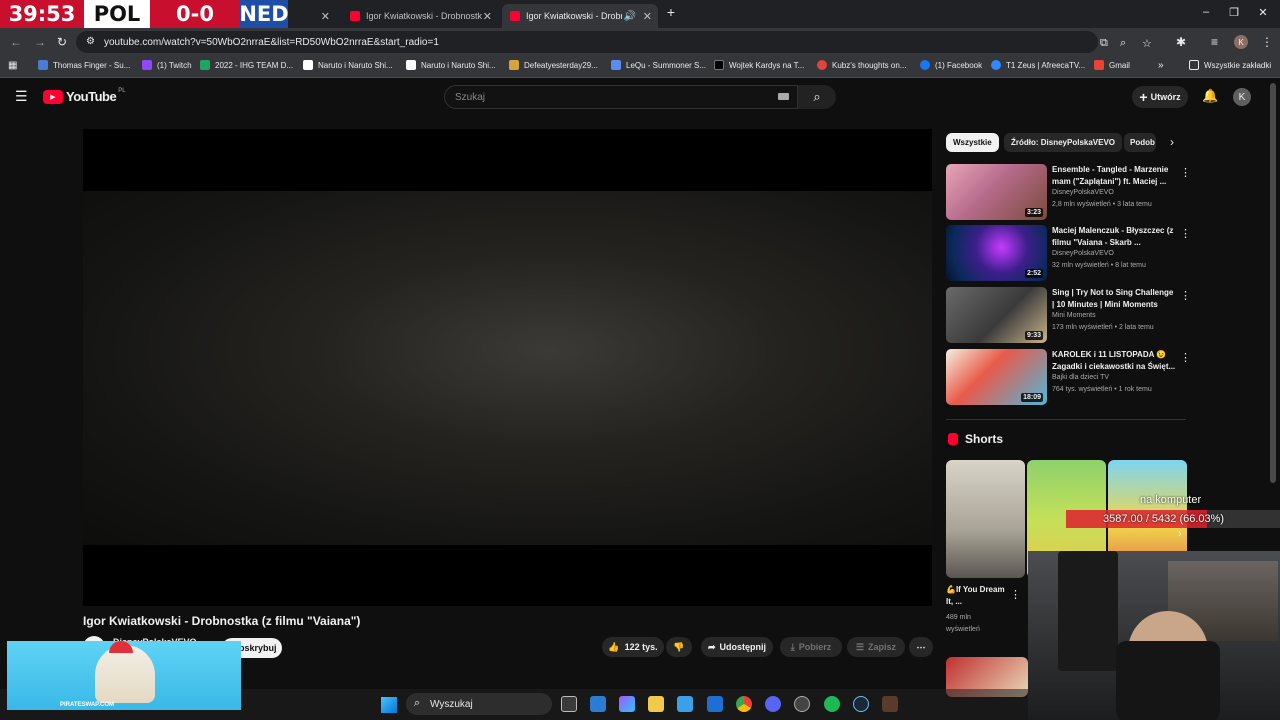  Describe the element at coordinates (53, 96) in the screenshot. I see `play-logo-icon: ▶` at that location.